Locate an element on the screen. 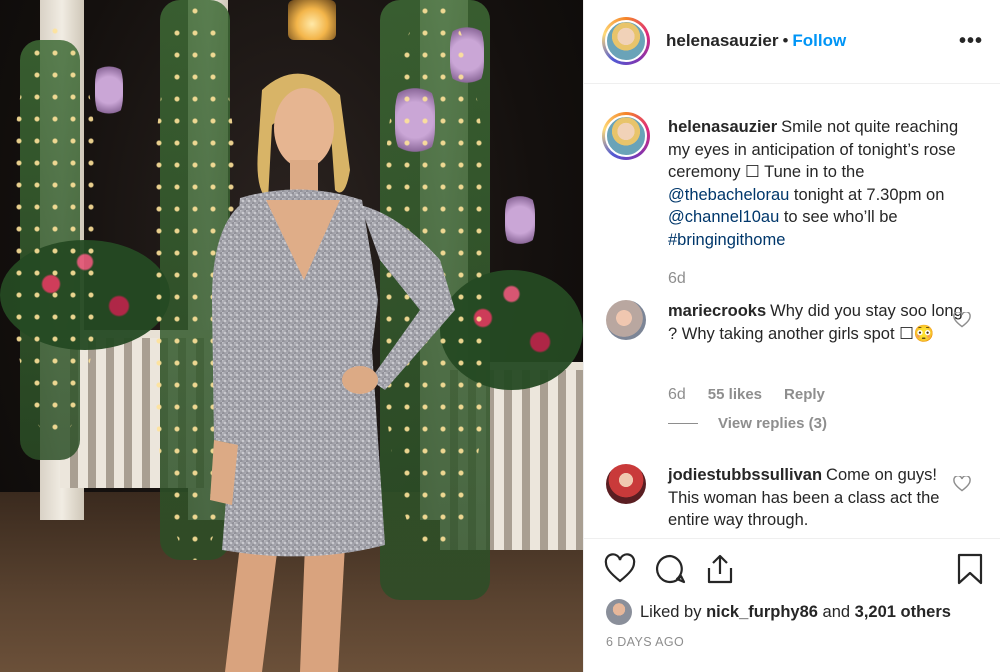 This screenshot has height=672, width=1000. likes-summary: Liked by nick_furphy86 and 3,201 others is located at coordinates (778, 612).